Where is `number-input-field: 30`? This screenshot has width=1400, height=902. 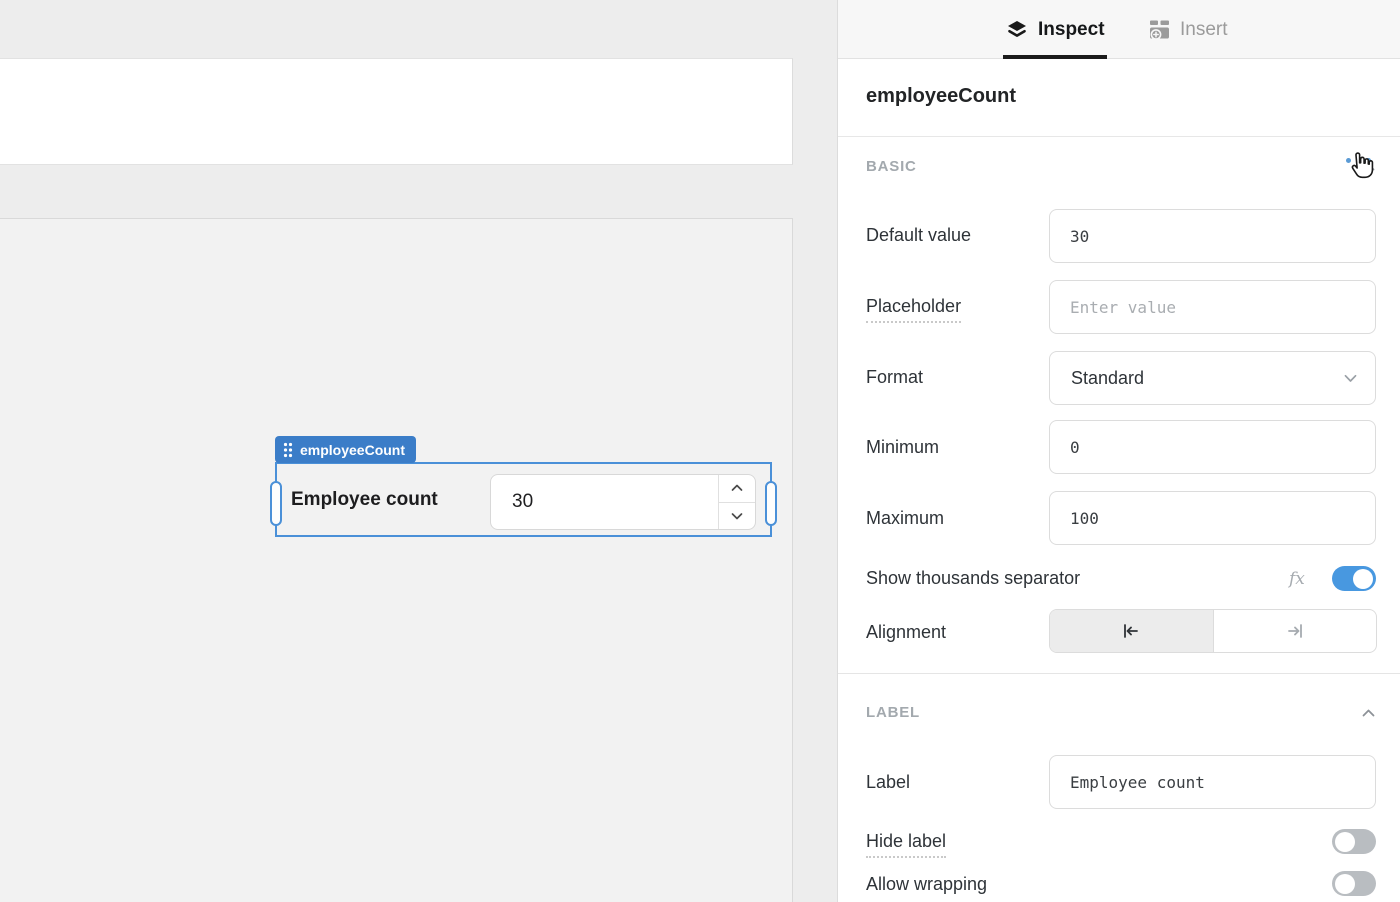 number-input-field: 30 is located at coordinates (623, 502).